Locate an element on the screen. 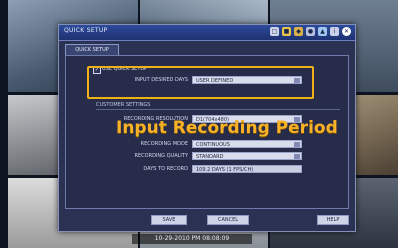 The height and width of the screenshot is (248, 398). save-button: SAVE is located at coordinates (169, 220).